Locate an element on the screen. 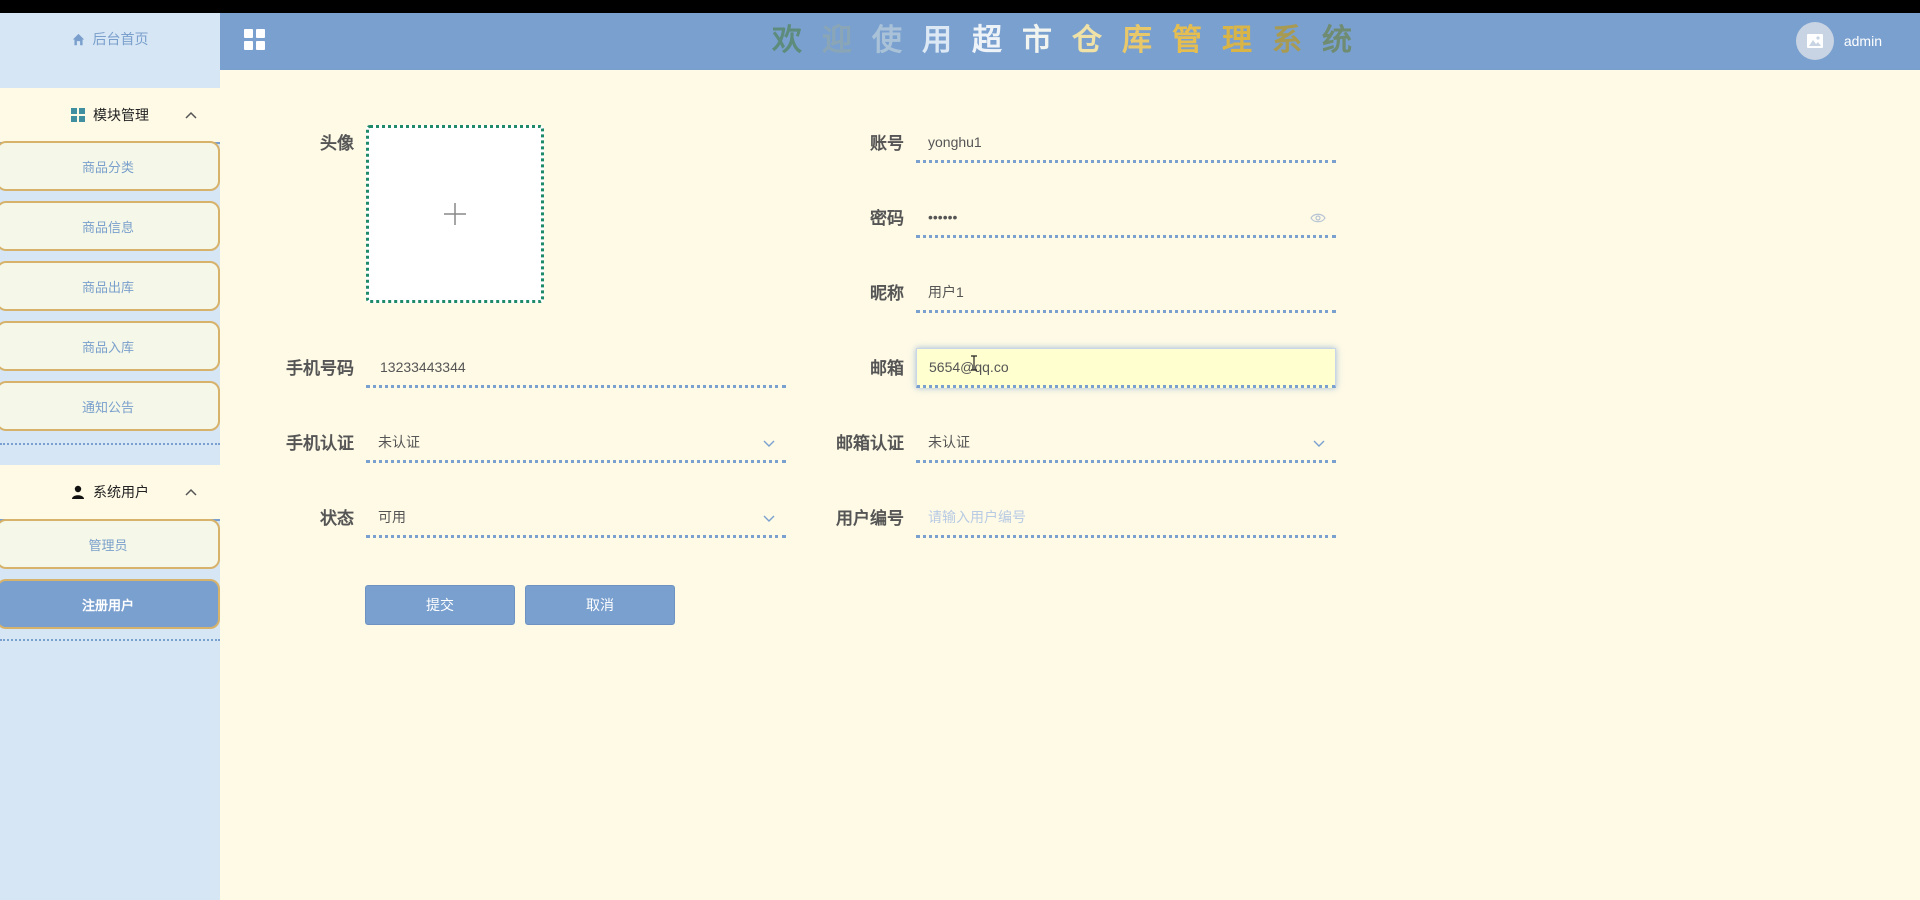 The height and width of the screenshot is (900, 1920). phone-verify-select: 未认证 is located at coordinates (576, 443).